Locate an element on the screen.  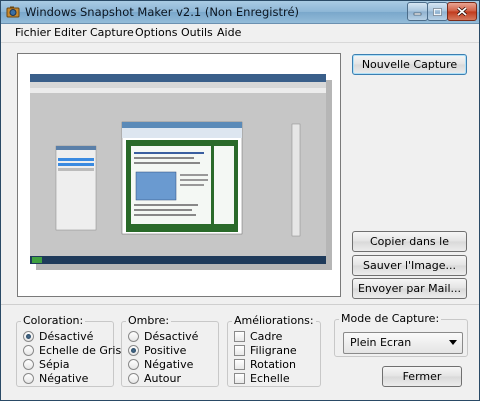
ombre-option-negative: Négative is located at coordinates (160, 364).